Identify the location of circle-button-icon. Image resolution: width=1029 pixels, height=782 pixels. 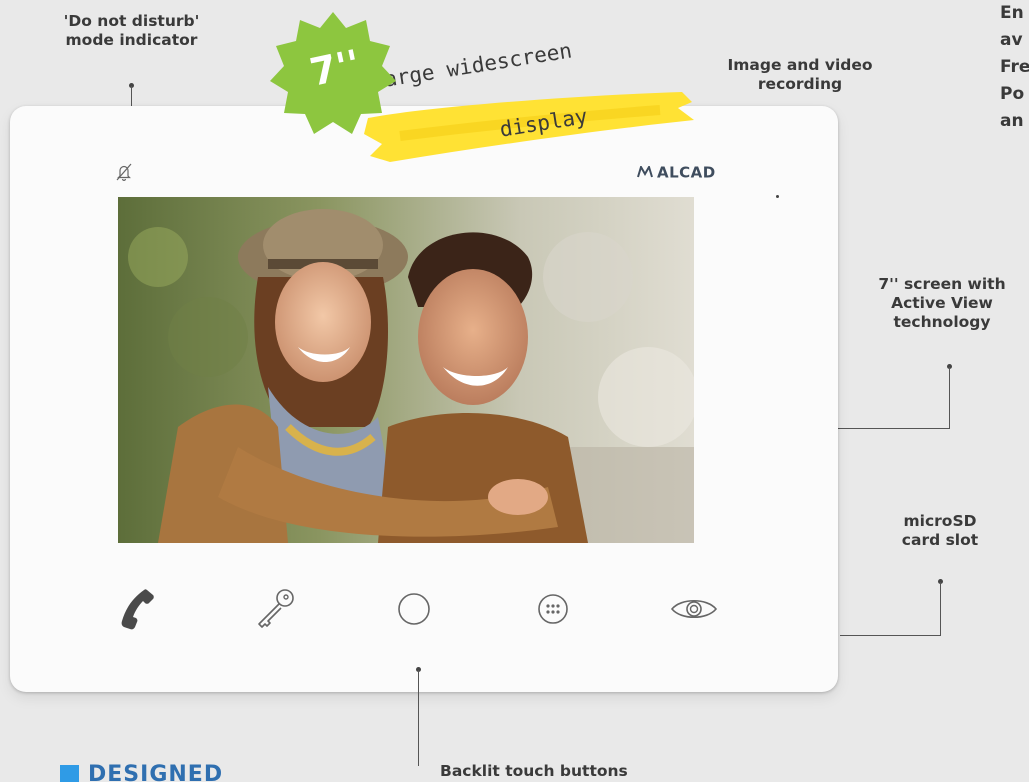
(414, 609).